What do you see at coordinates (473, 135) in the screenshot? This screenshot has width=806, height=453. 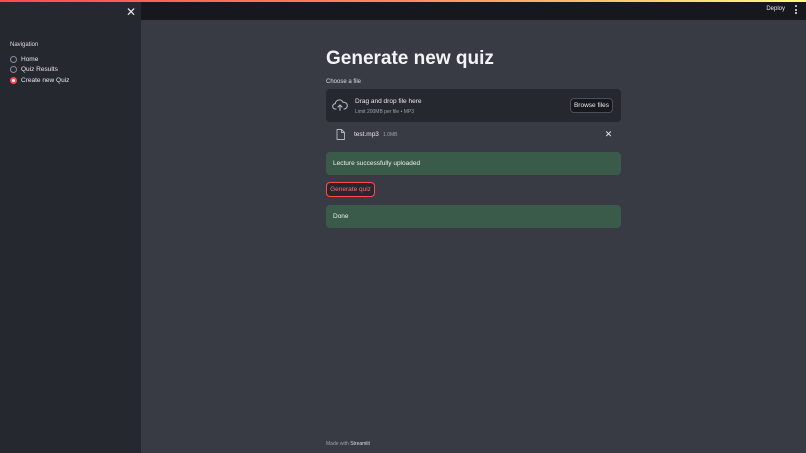 I see `uploaded-file-row: test.mp3 1.0MB ✕` at bounding box center [473, 135].